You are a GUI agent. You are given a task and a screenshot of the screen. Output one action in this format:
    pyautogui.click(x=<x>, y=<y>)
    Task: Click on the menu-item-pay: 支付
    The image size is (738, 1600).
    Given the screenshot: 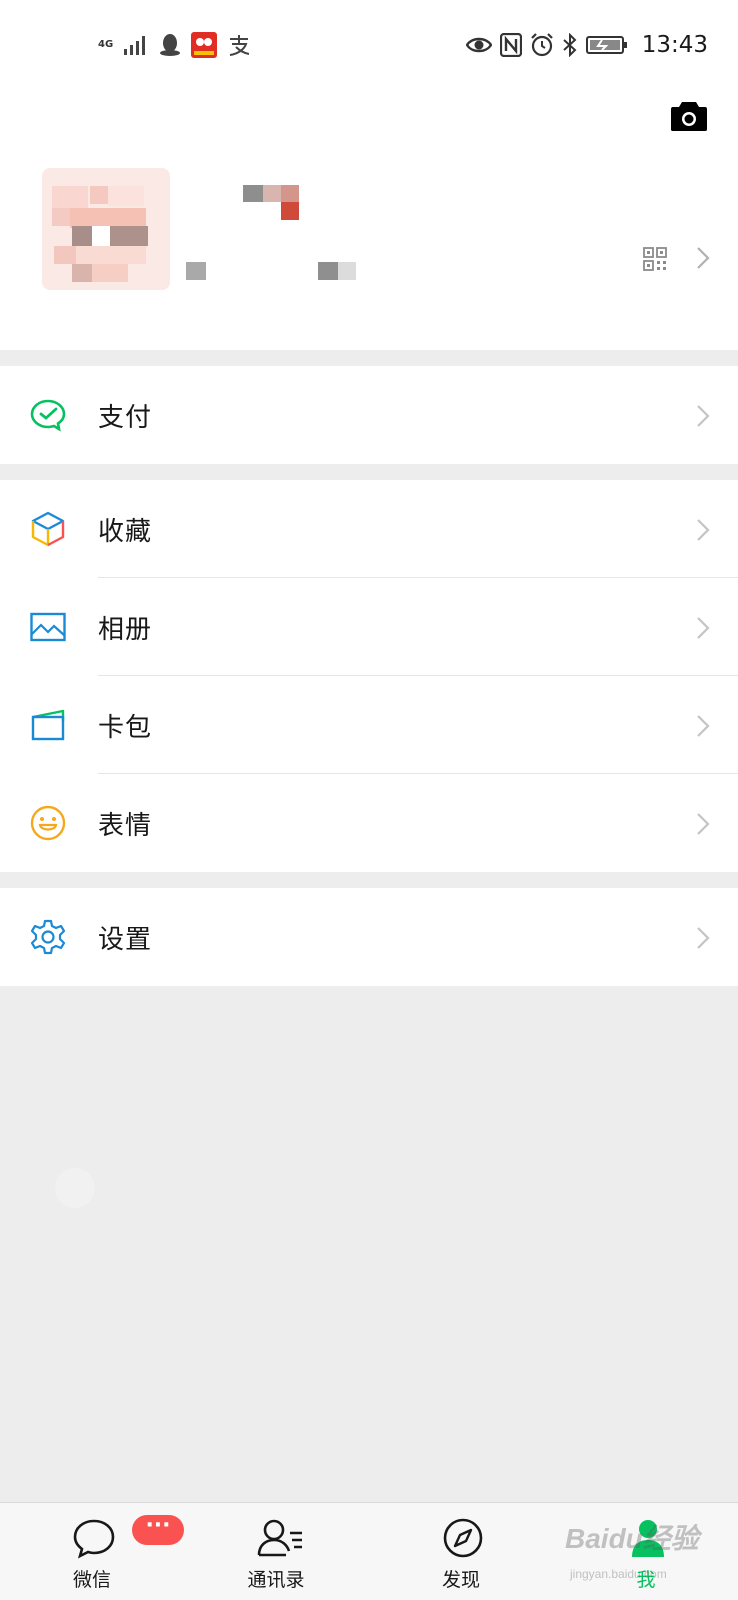 What is the action you would take?
    pyautogui.click(x=369, y=415)
    